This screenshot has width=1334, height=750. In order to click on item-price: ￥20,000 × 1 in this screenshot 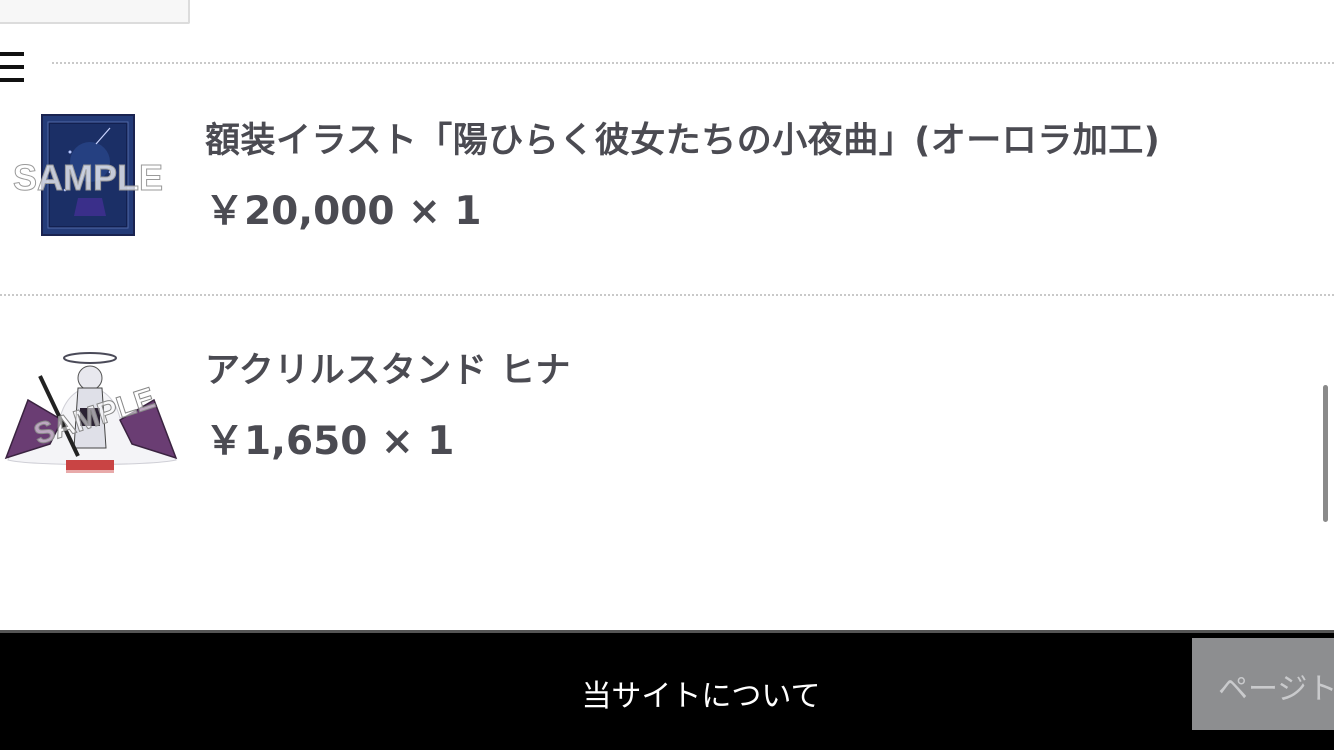, I will do `click(343, 211)`.